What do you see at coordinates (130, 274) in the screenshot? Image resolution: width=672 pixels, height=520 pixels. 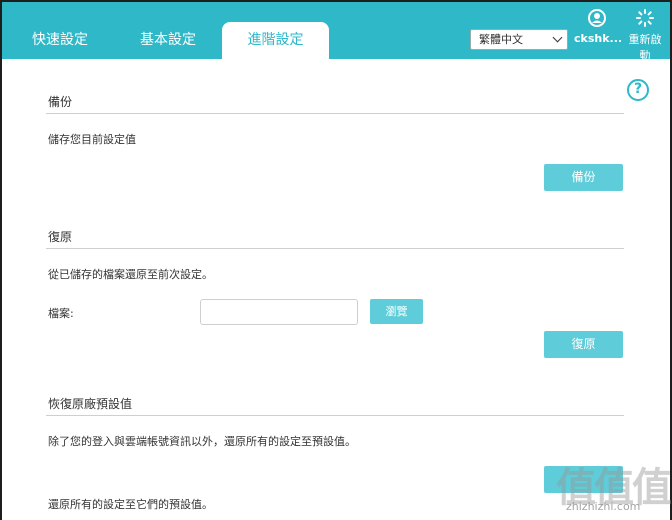 I see `restore-description: 從已儲存的檔案還原至前次設定。` at bounding box center [130, 274].